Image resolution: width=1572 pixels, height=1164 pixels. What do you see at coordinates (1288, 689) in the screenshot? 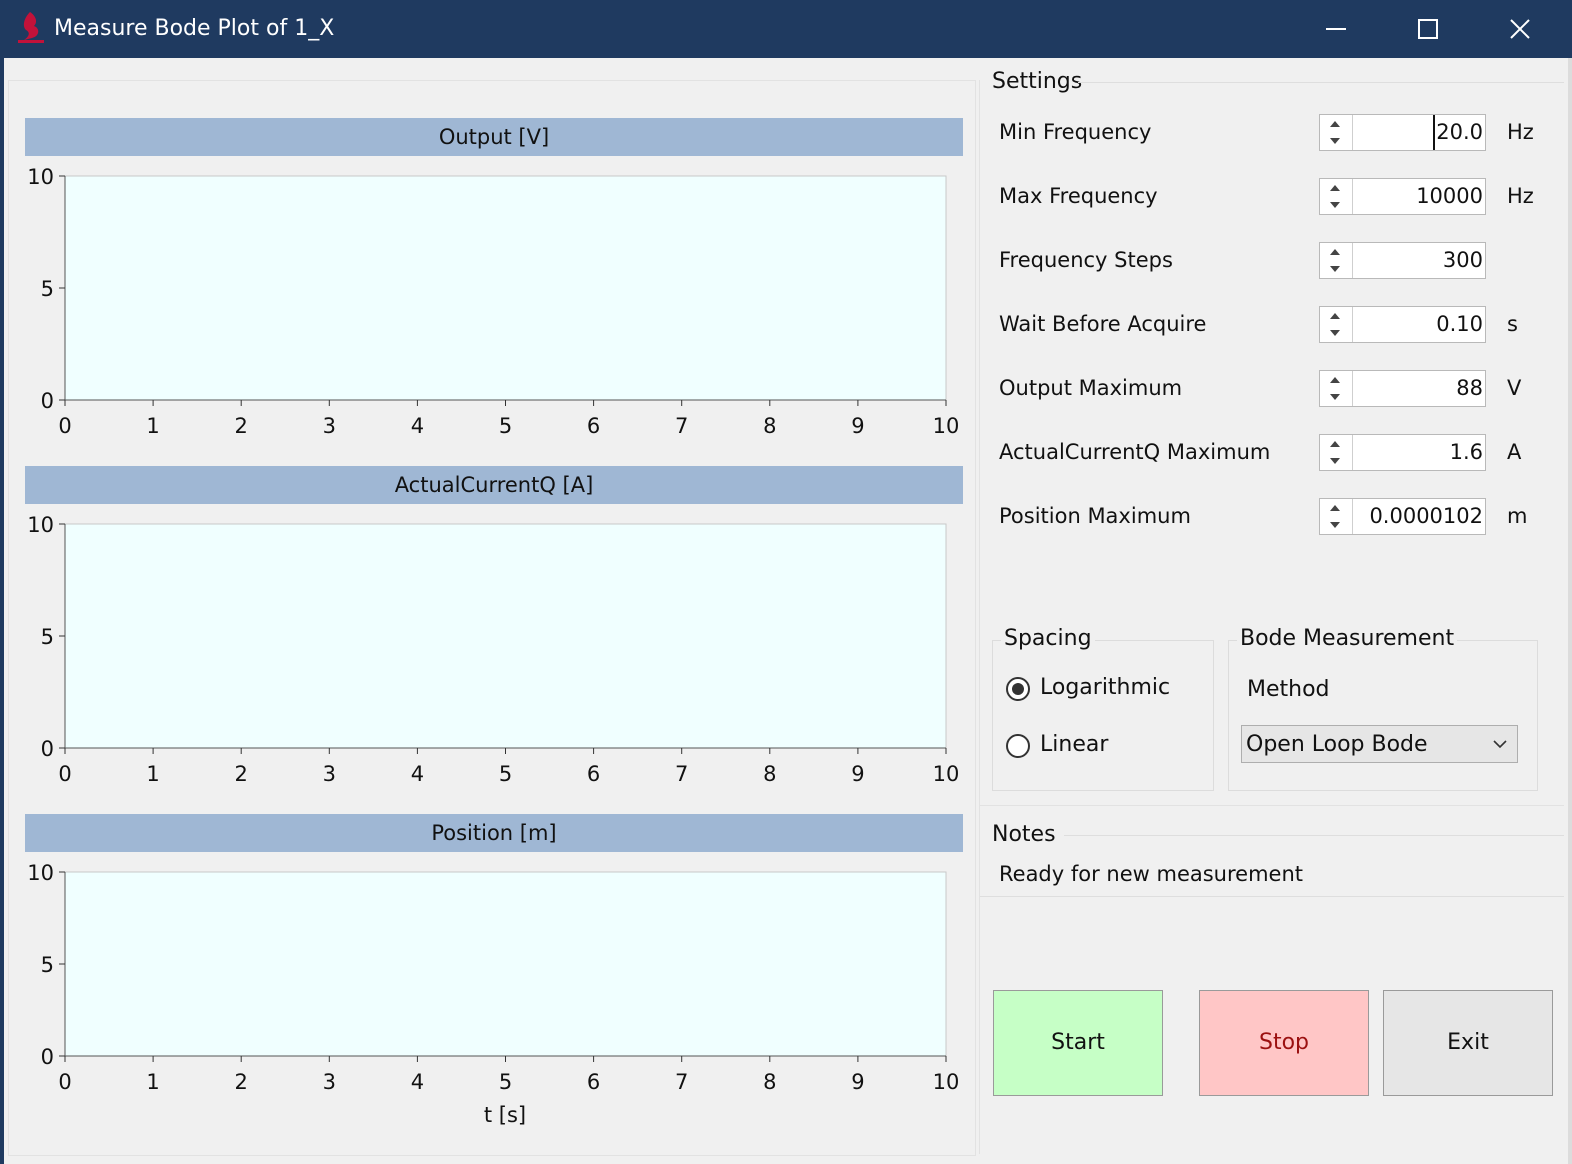
I see `method-label: Method` at bounding box center [1288, 689].